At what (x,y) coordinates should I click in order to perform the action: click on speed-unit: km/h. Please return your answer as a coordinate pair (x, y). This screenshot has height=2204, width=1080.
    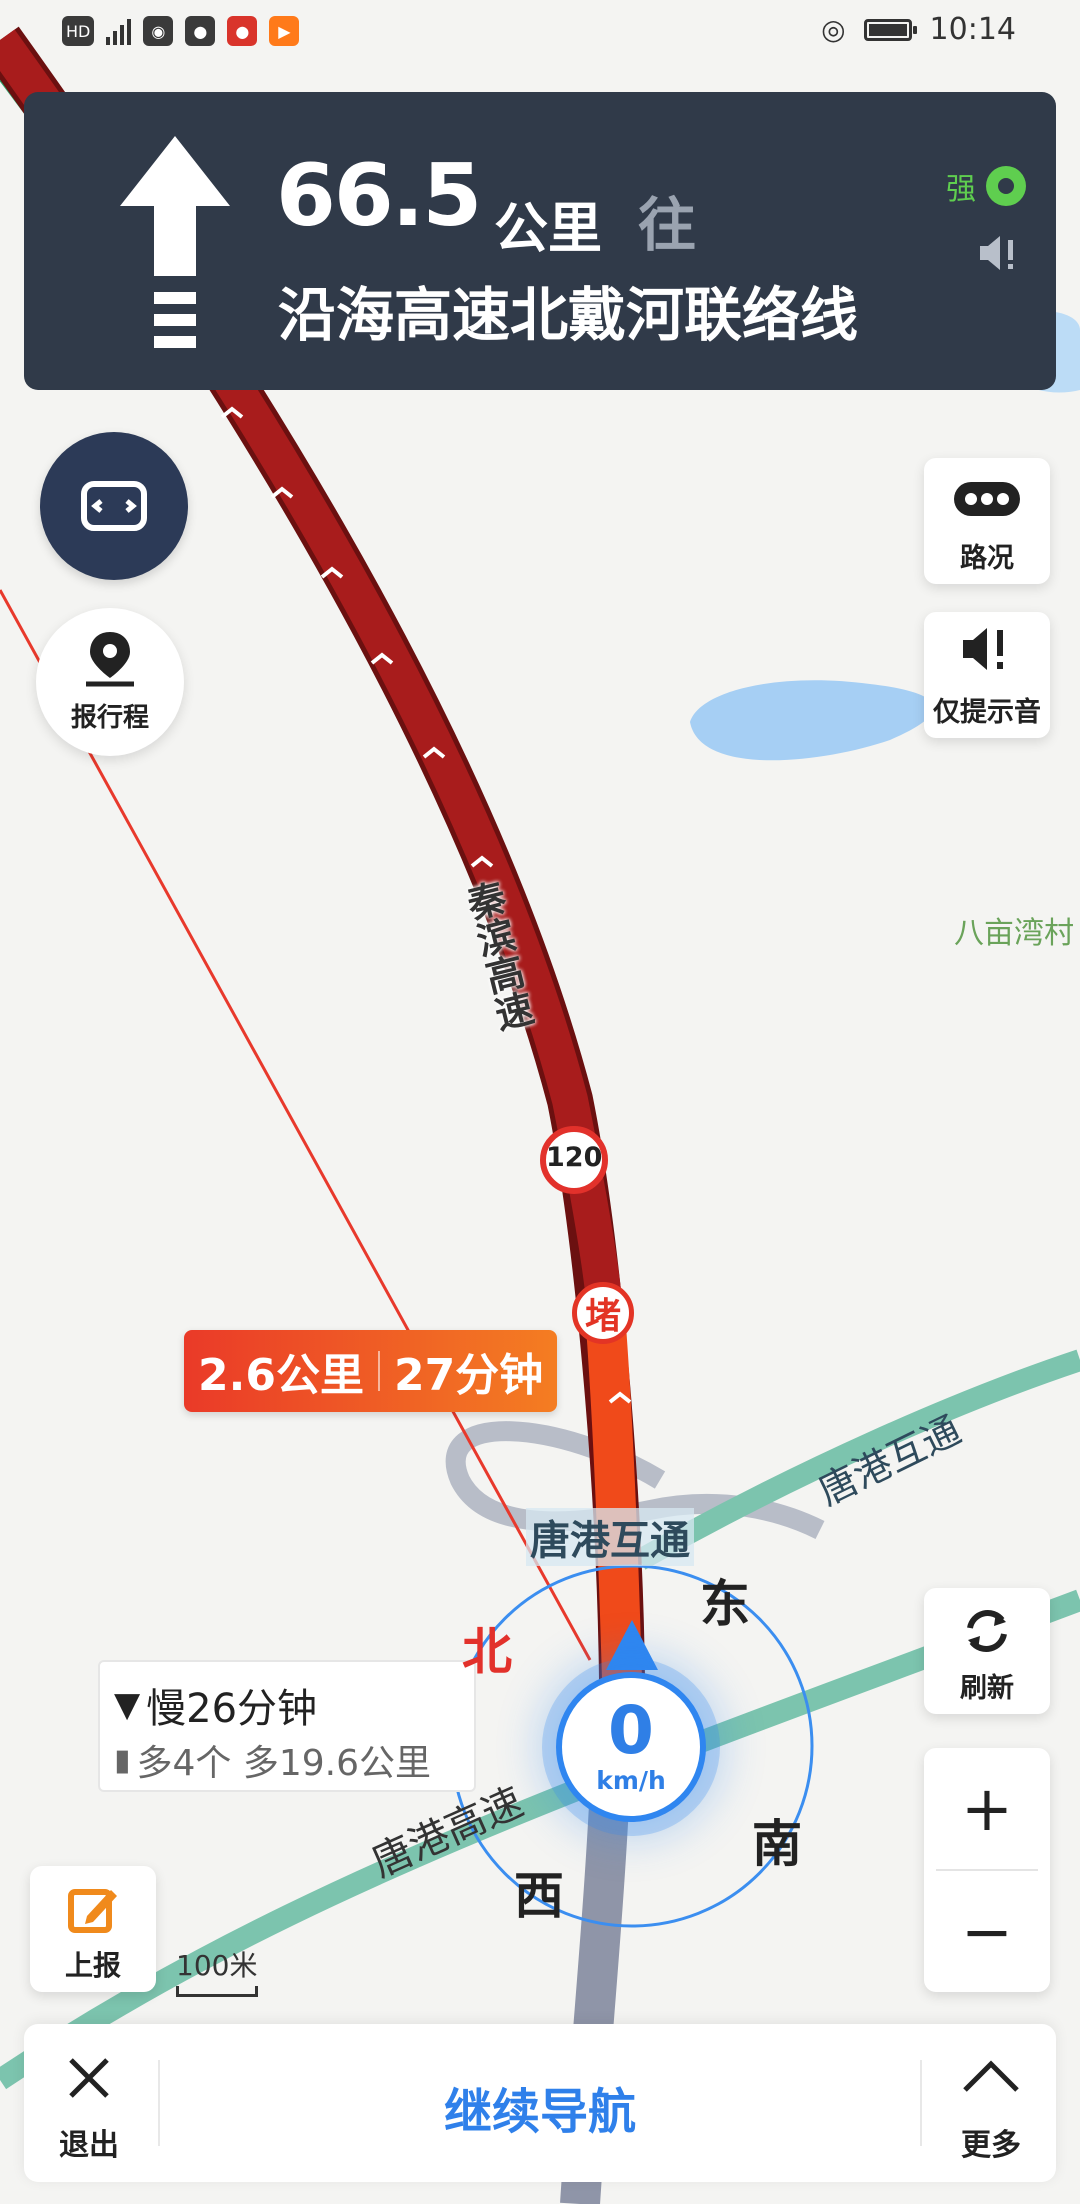
    Looking at the image, I should click on (631, 1780).